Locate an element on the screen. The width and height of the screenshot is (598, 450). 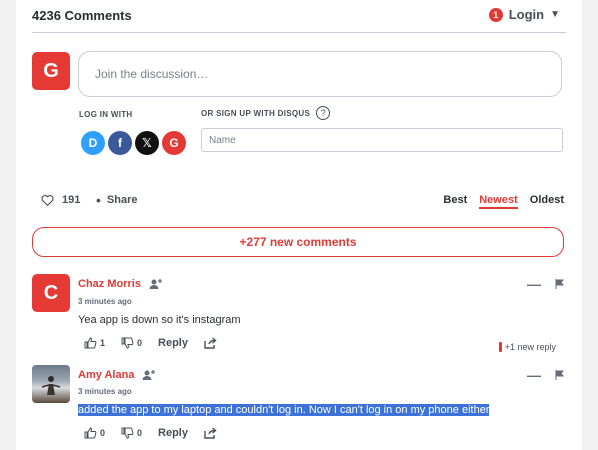
commenter-avatar is located at coordinates (51, 384).